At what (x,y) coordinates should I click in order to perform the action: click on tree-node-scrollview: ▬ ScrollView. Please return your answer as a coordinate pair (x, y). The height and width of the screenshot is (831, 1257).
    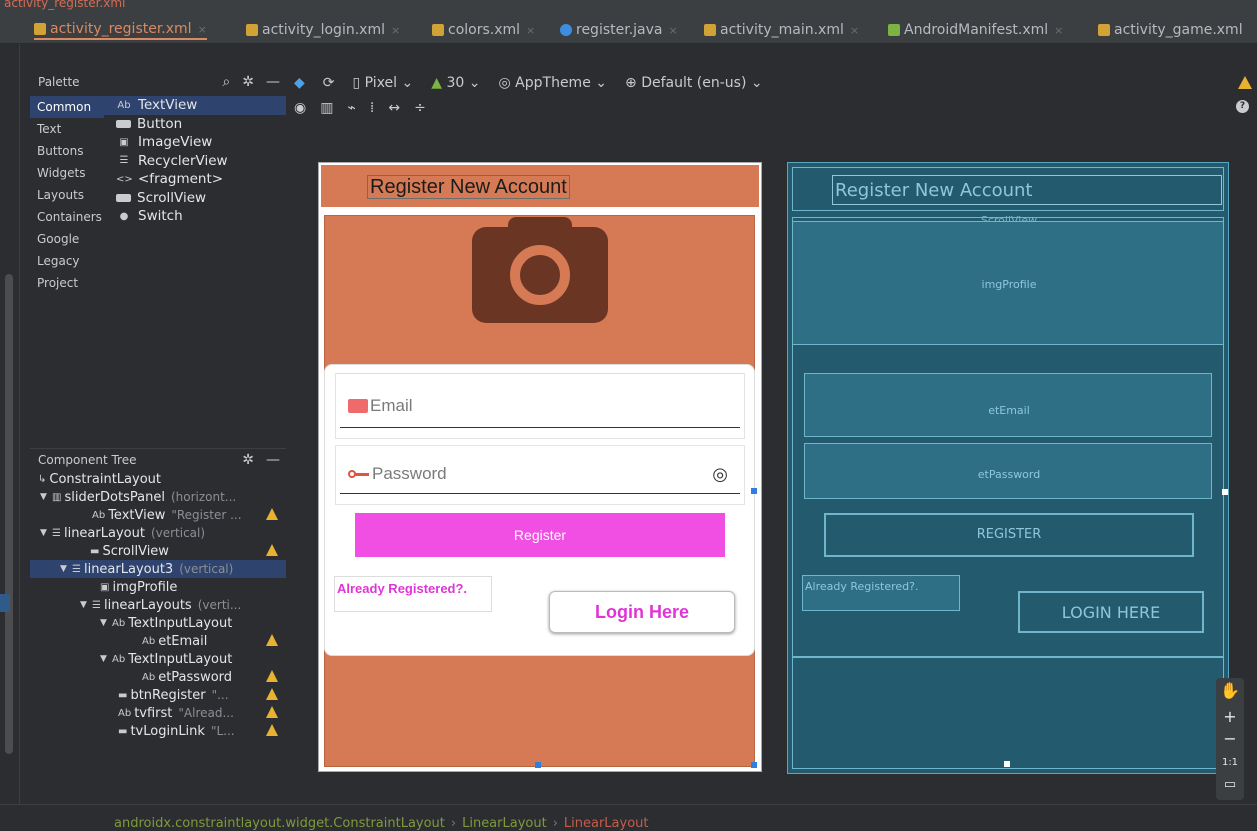
    Looking at the image, I should click on (158, 551).